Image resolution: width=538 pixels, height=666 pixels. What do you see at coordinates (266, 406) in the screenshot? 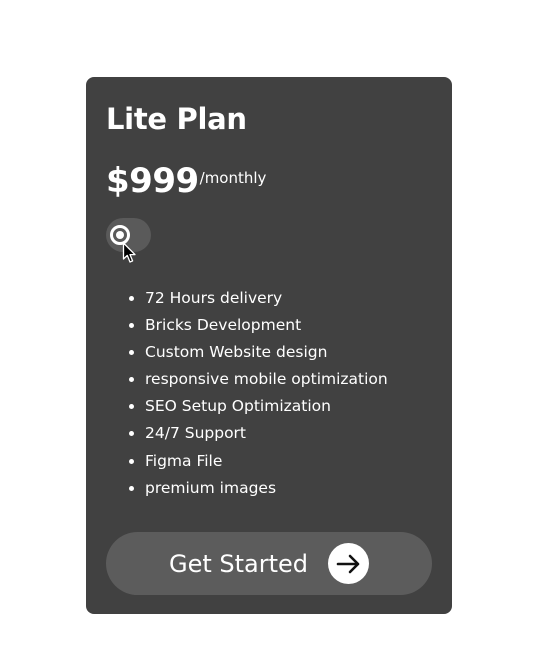
I see `feature-item: SEO Setup Optimization` at bounding box center [266, 406].